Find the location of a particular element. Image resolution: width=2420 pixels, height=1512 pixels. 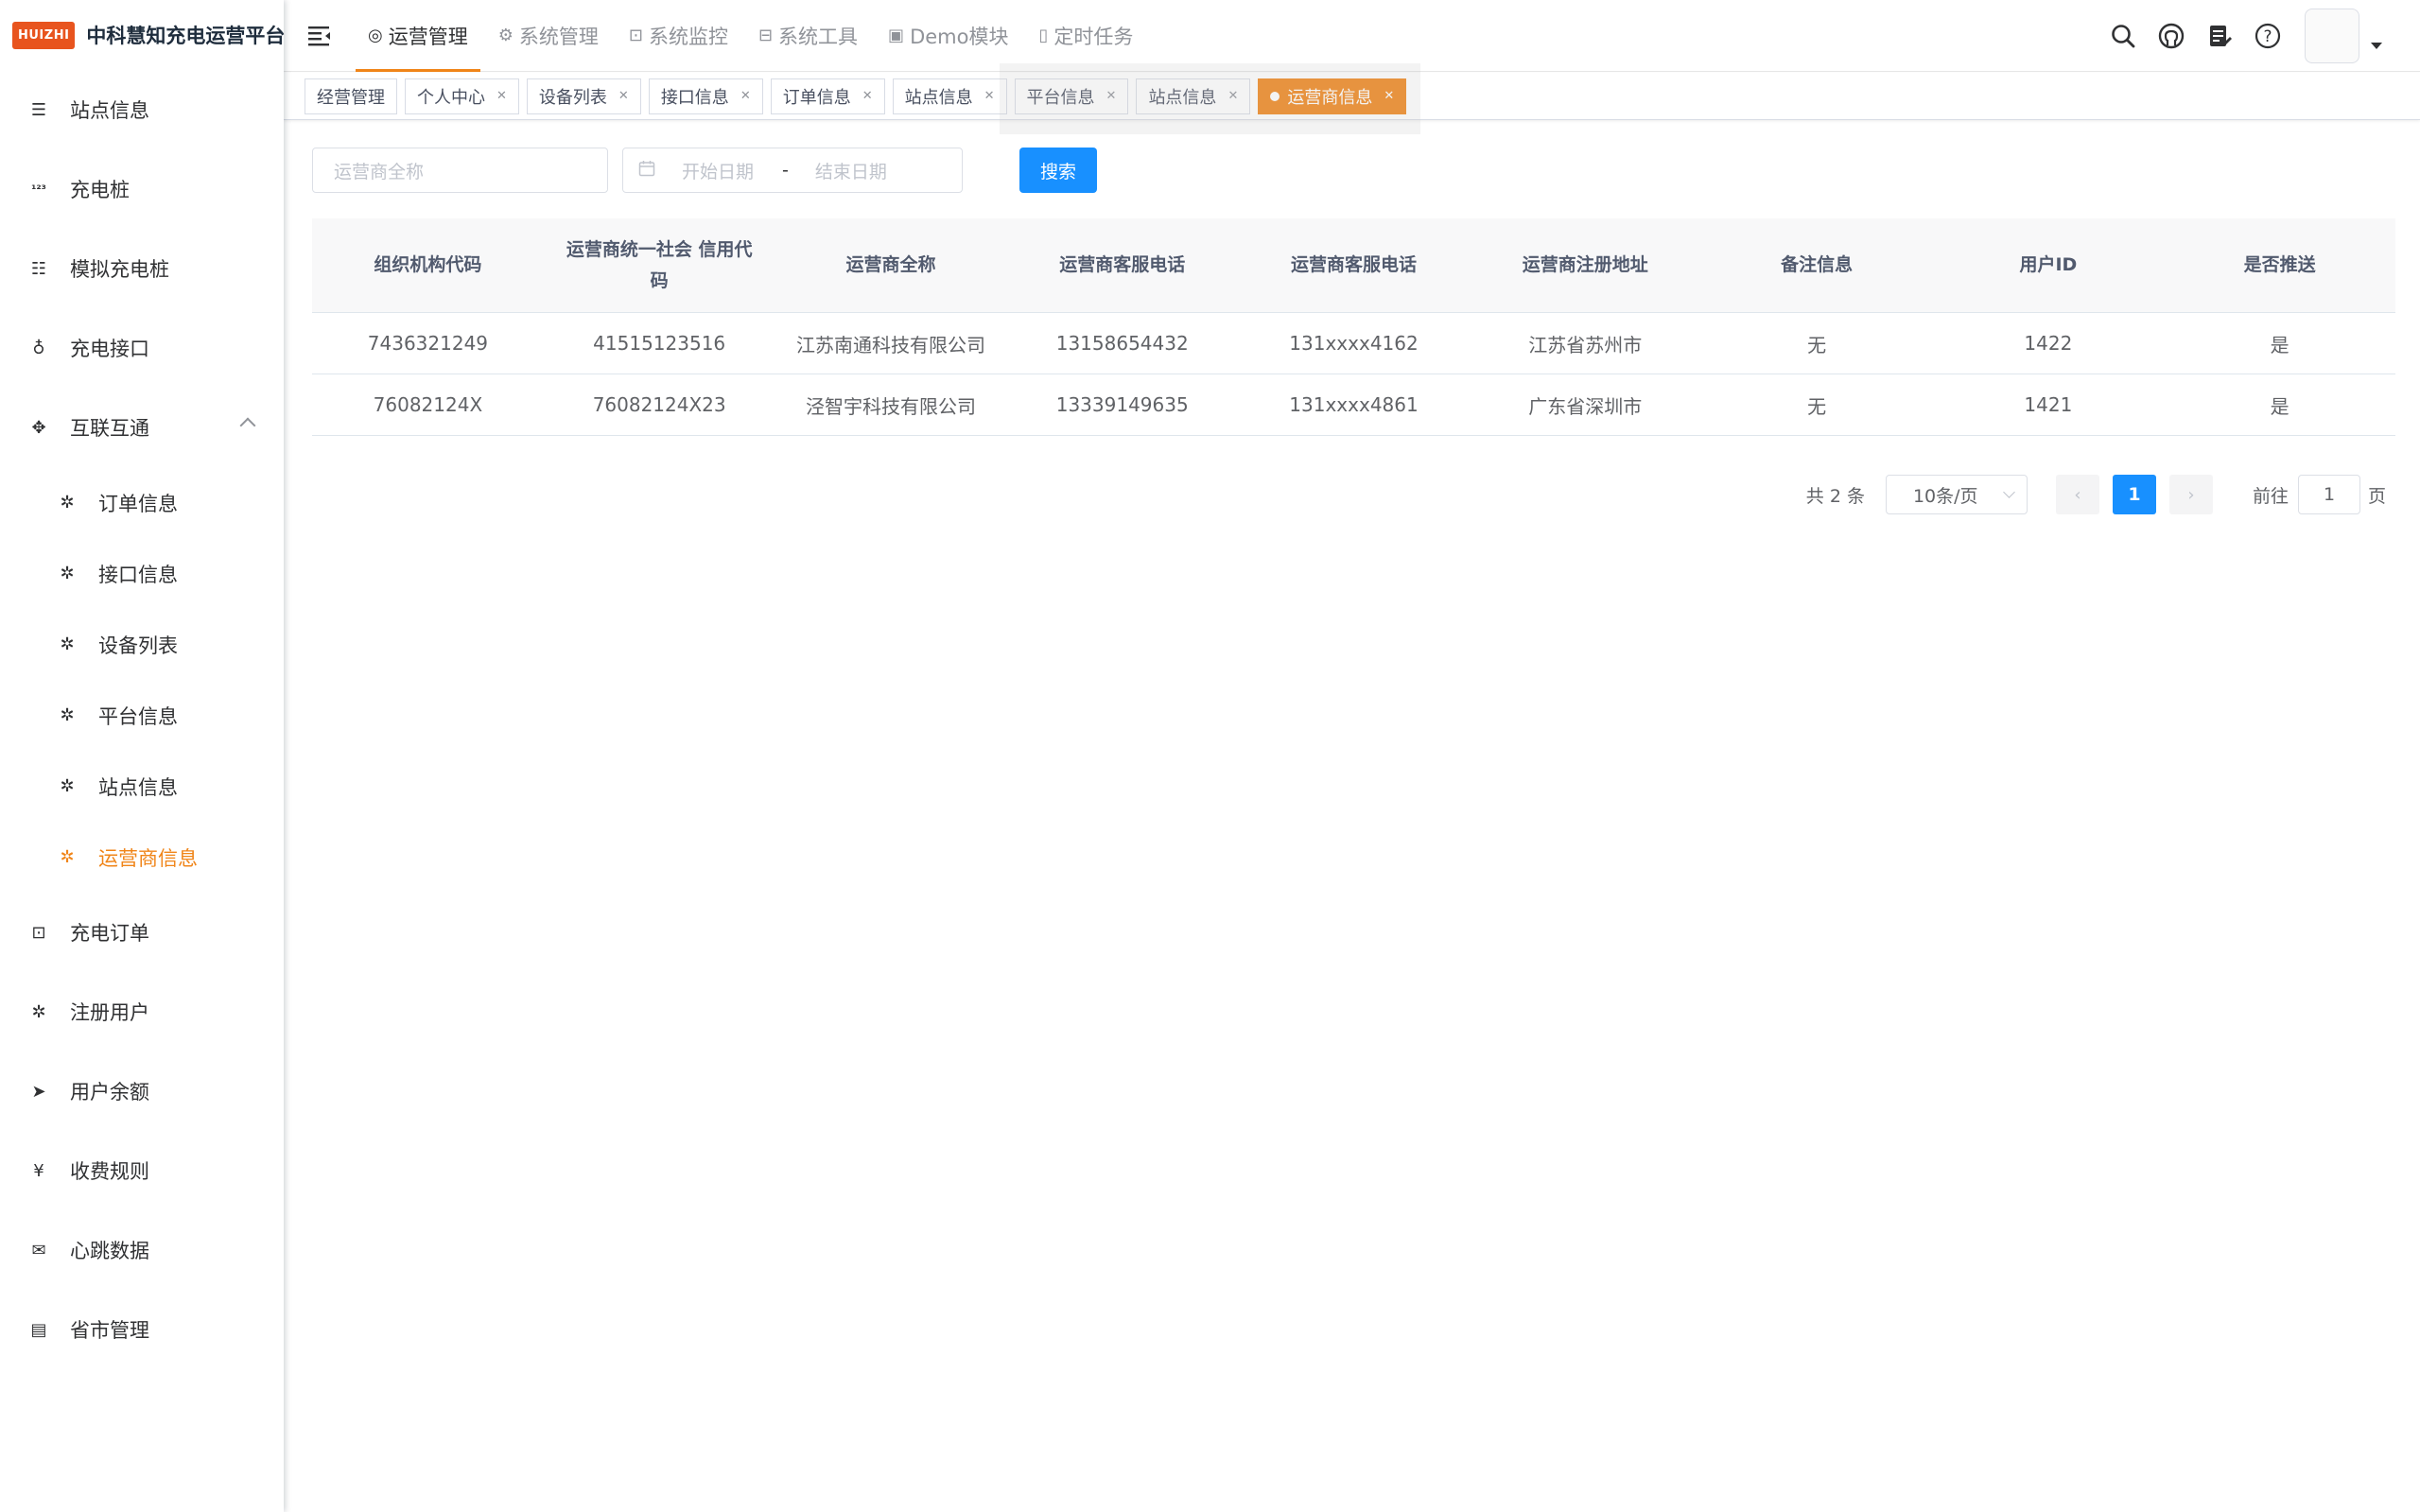

sidebar-subitem-label: 接口信息 is located at coordinates (138, 574).